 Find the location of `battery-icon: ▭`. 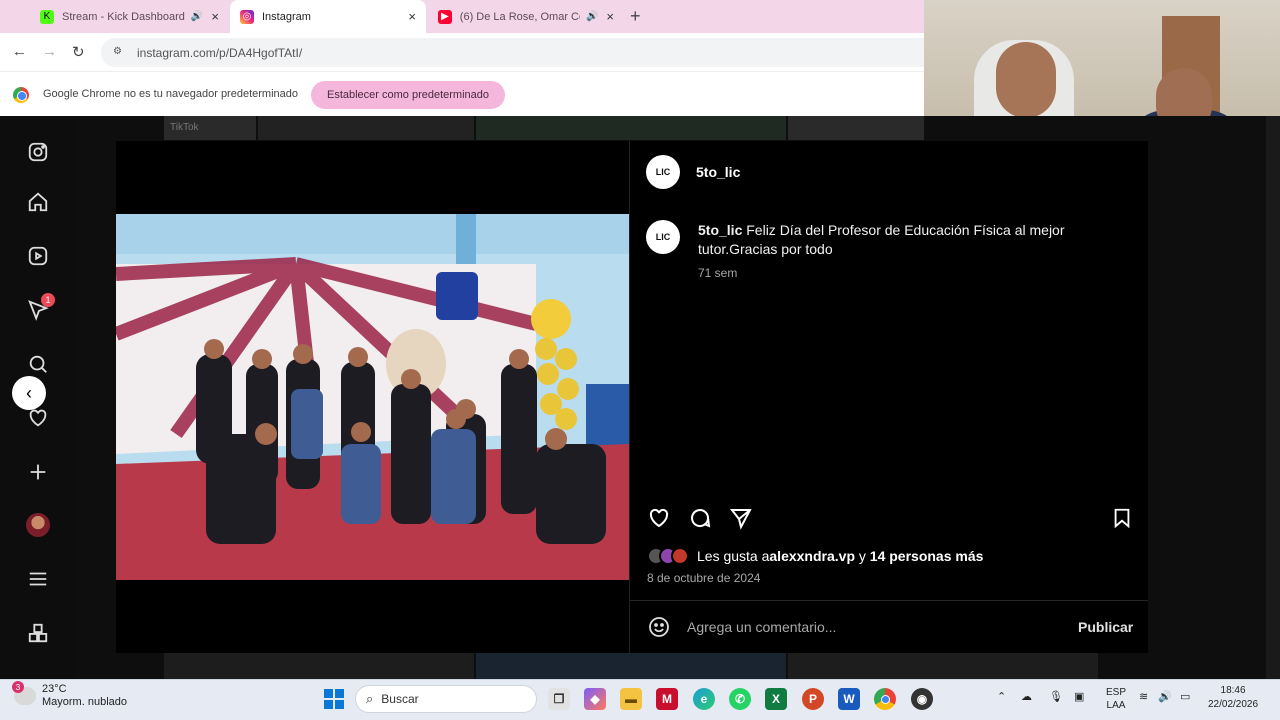

battery-icon: ▭ is located at coordinates (1185, 696).